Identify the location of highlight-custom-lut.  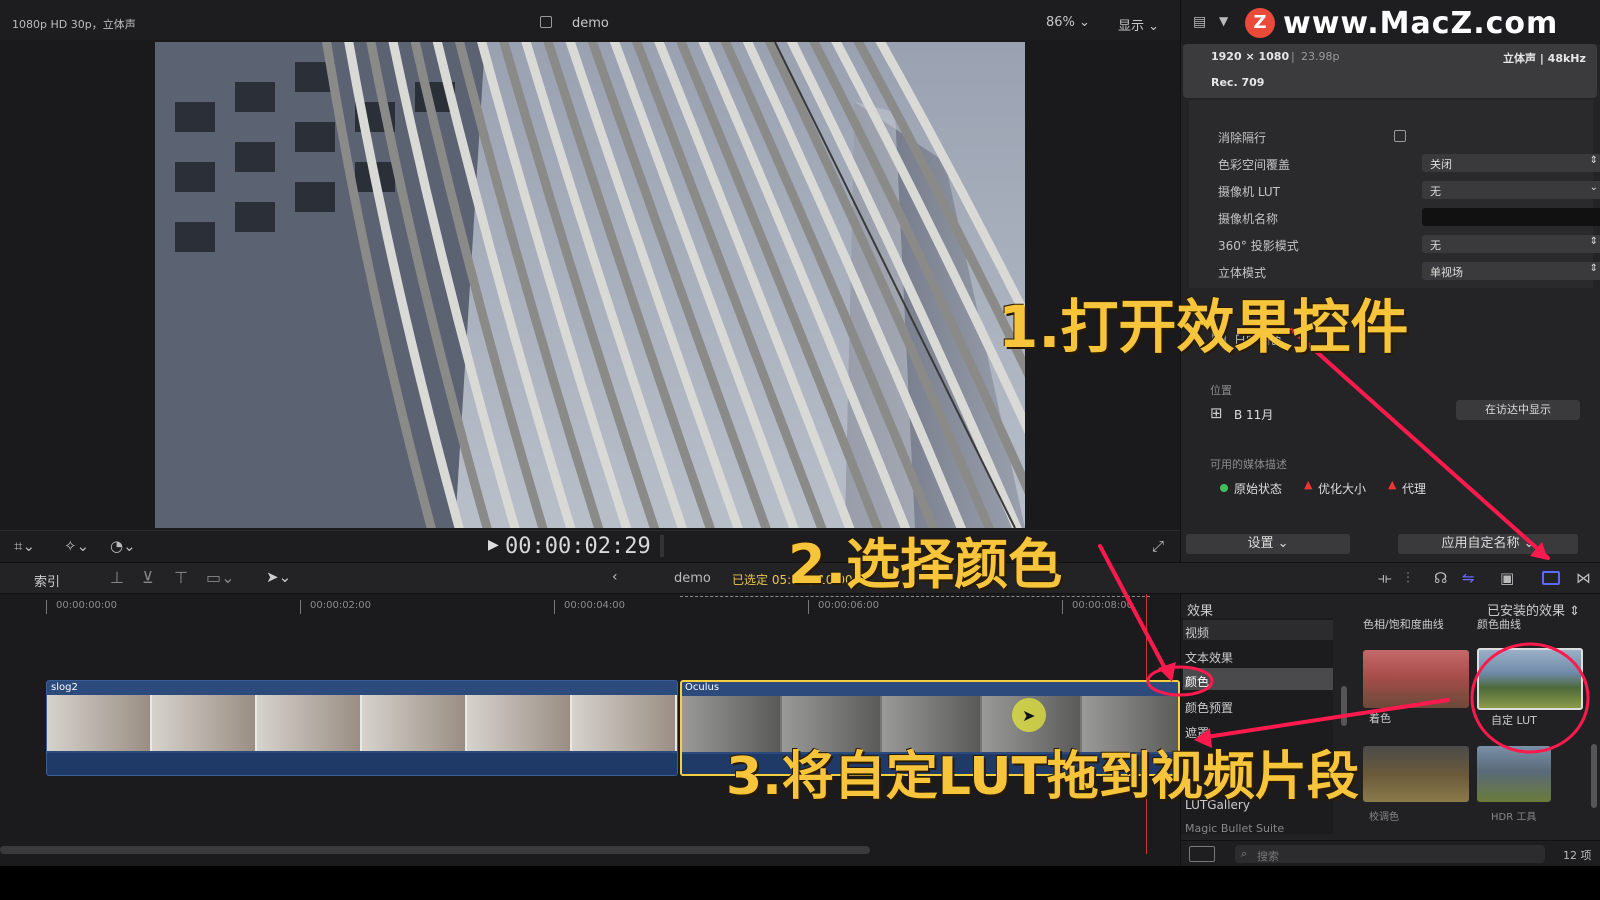
(1530, 698).